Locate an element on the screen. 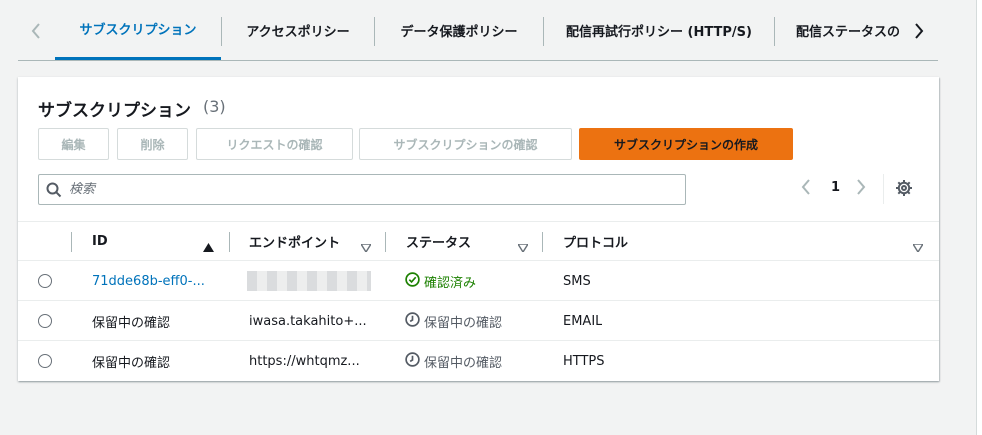 The width and height of the screenshot is (982, 435). column-header-id: ID is located at coordinates (100, 241).